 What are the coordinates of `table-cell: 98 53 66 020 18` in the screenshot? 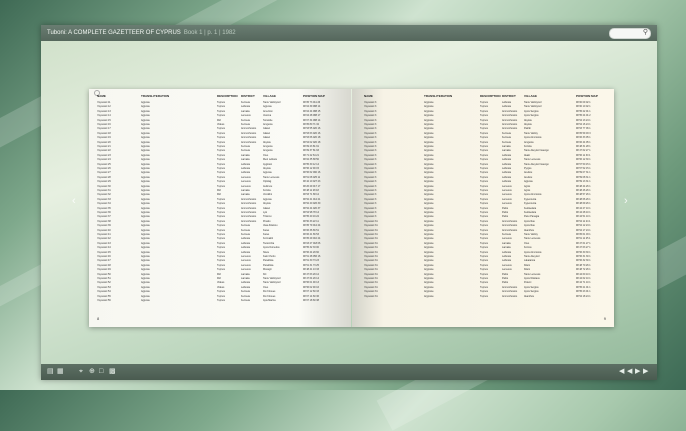 It's located at (312, 138).